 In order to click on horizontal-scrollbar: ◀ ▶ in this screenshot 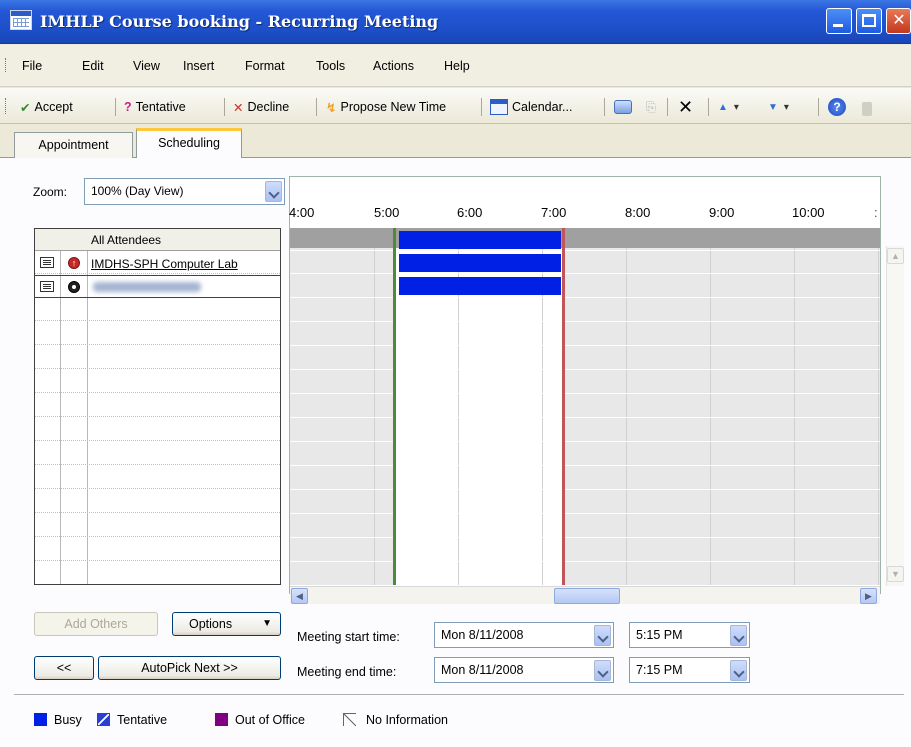, I will do `click(585, 595)`.